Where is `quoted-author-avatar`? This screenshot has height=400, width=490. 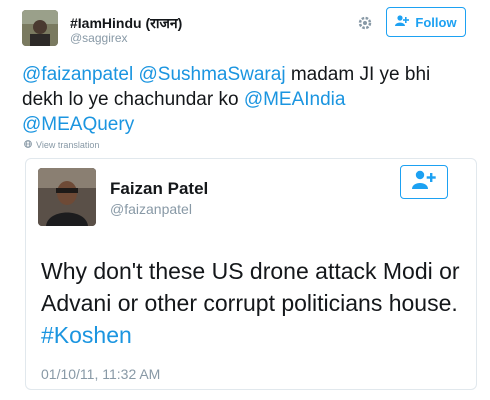
quoted-author-avatar is located at coordinates (67, 197).